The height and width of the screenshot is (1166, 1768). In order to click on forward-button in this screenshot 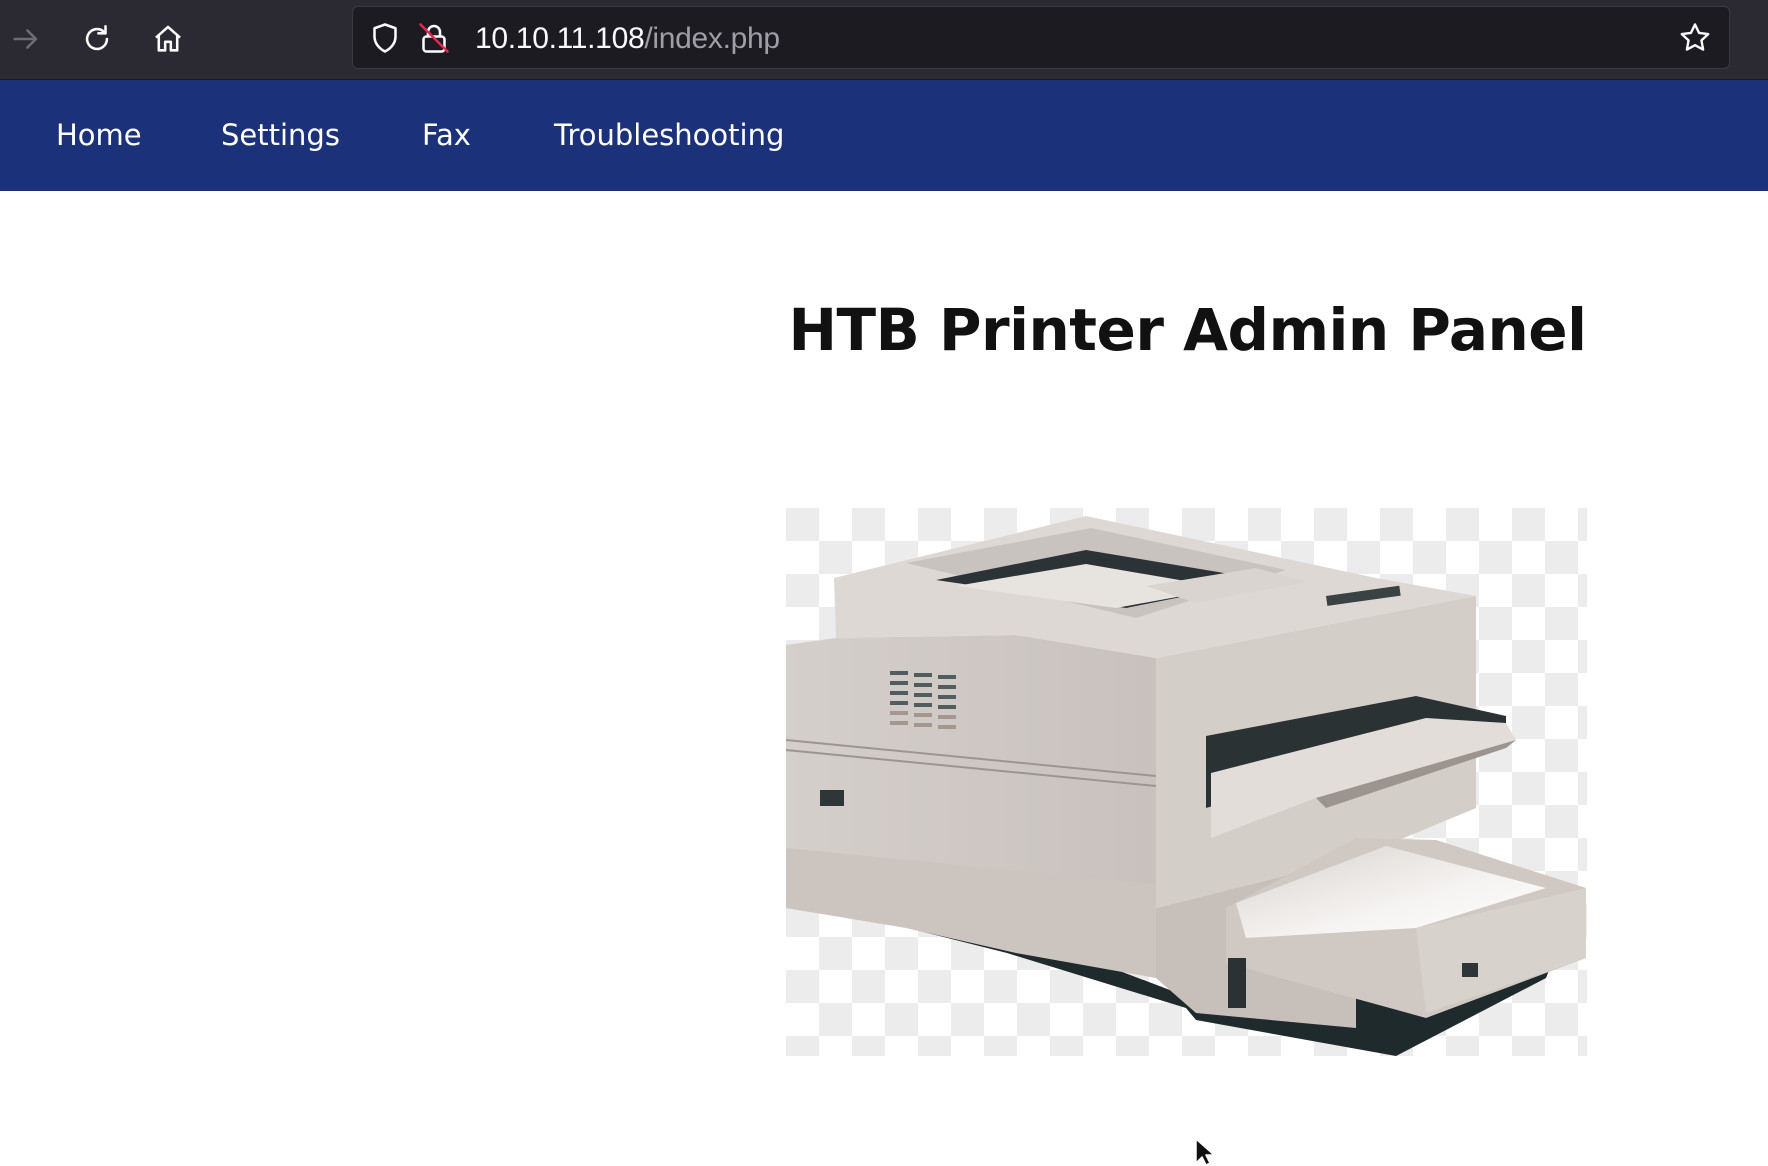, I will do `click(26, 39)`.